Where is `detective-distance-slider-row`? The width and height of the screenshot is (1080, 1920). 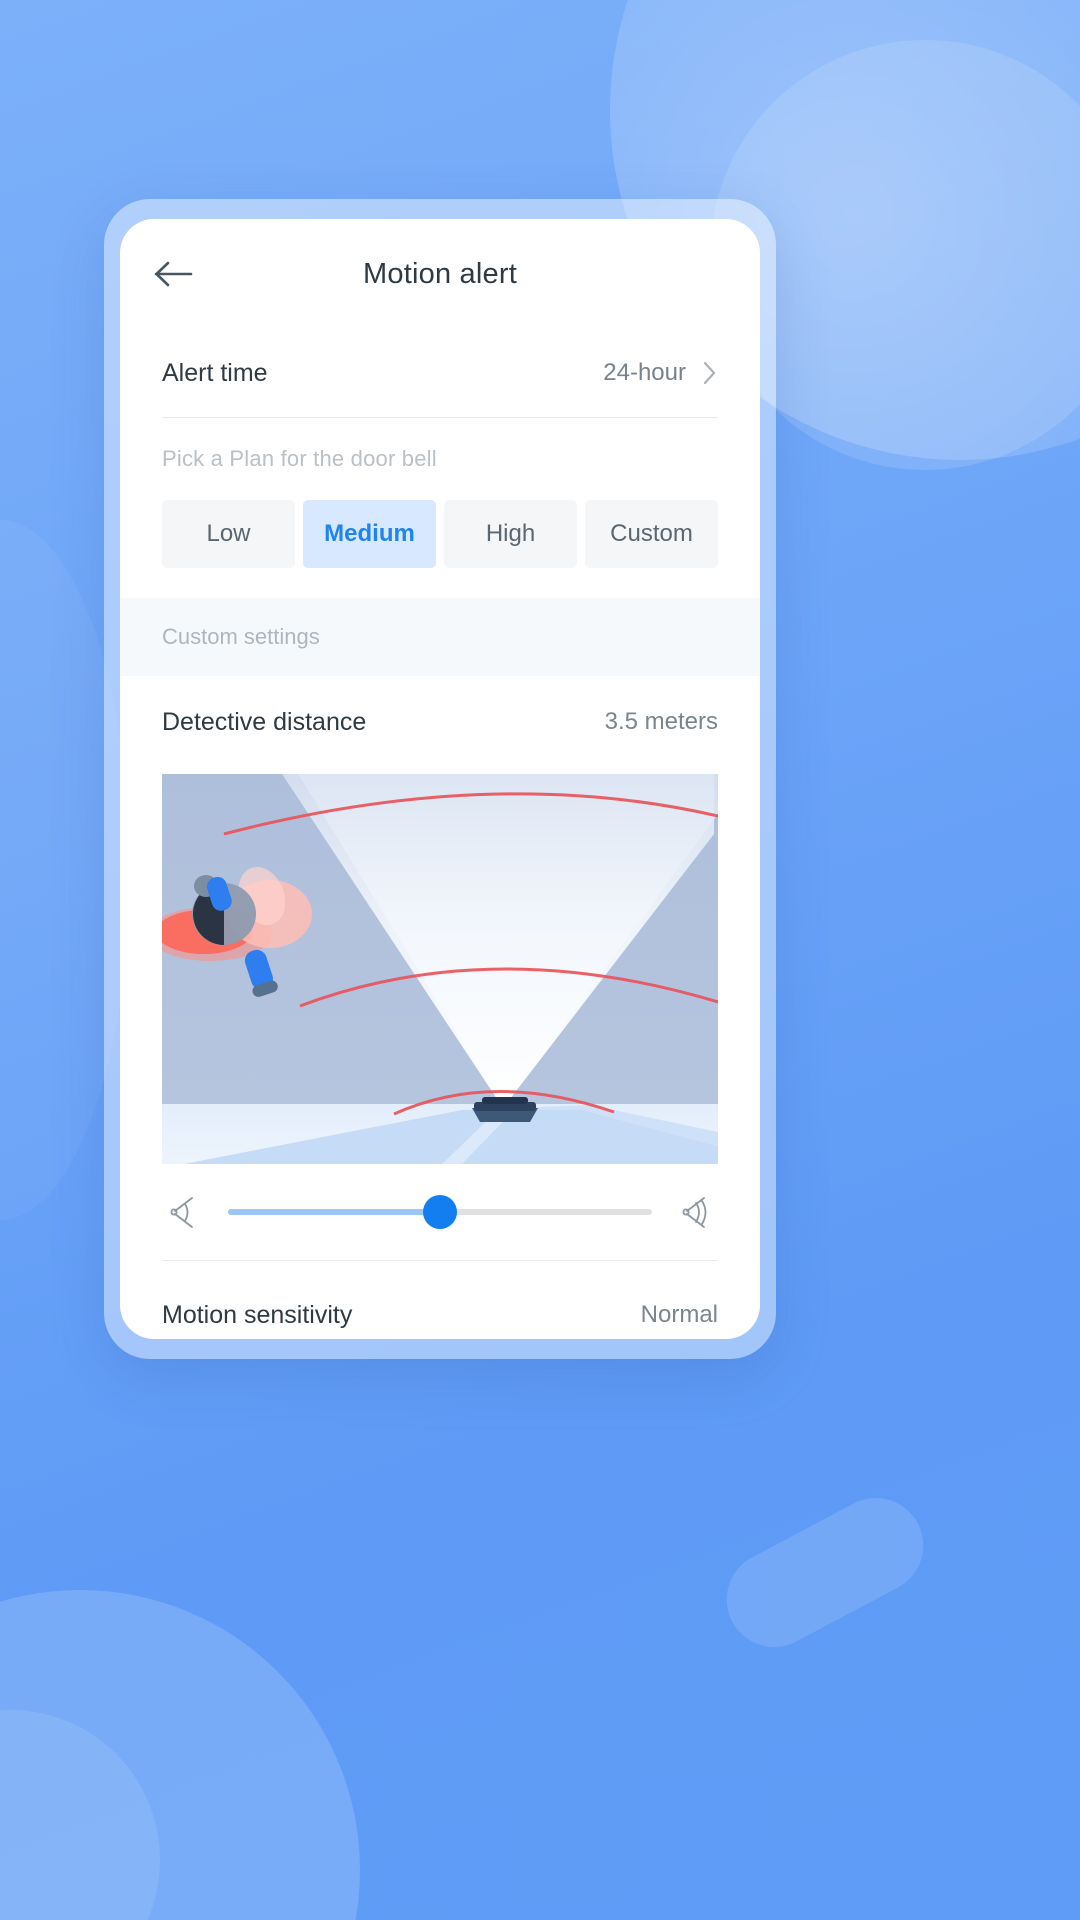
detective-distance-slider-row is located at coordinates (440, 1212).